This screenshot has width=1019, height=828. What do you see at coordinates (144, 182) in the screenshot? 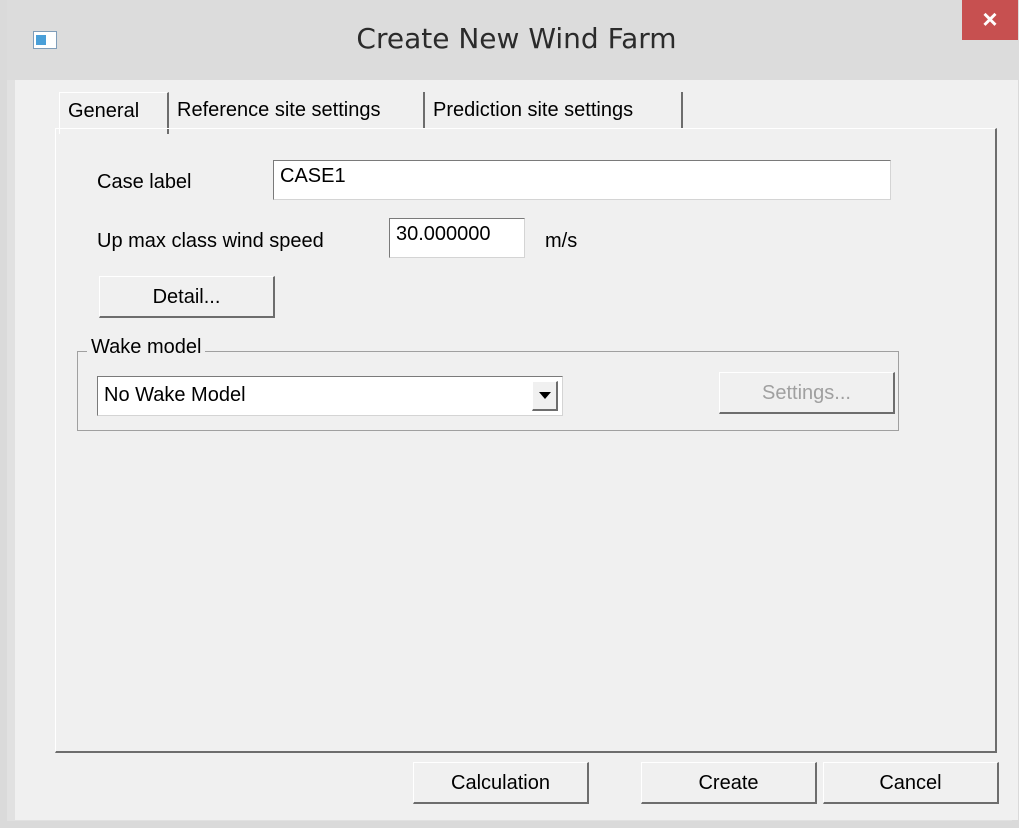
I see `case-label-label: Case label` at bounding box center [144, 182].